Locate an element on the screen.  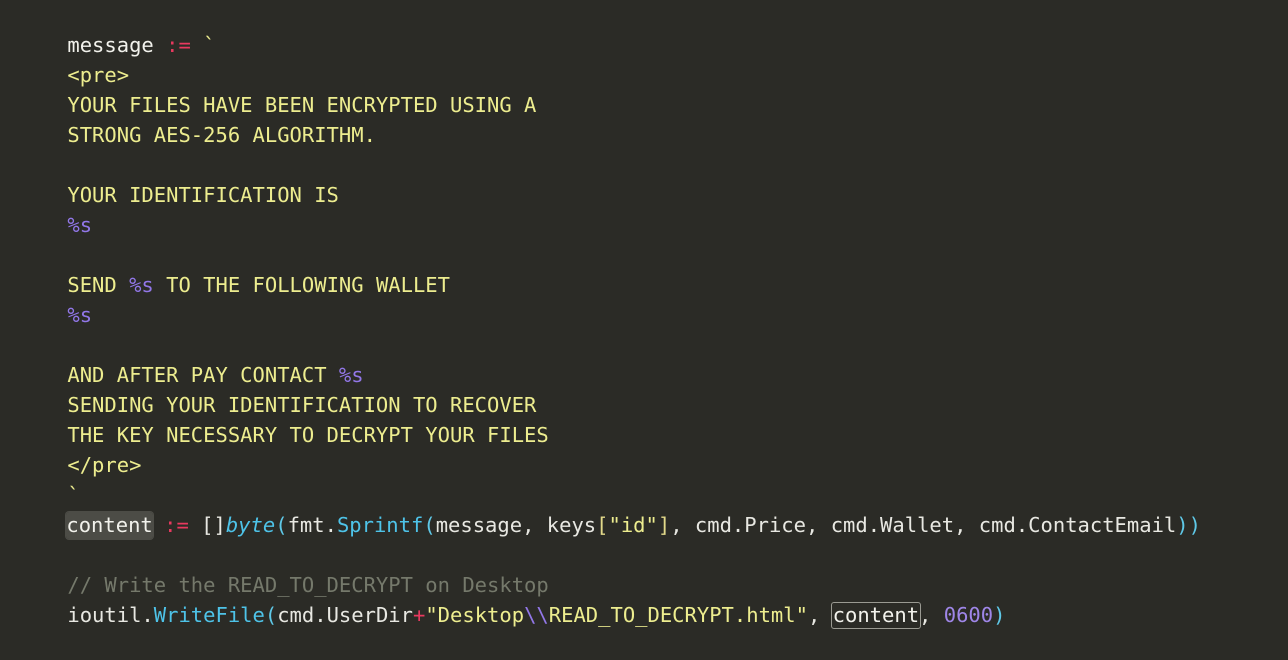
plus-operator: + is located at coordinates (419, 615).